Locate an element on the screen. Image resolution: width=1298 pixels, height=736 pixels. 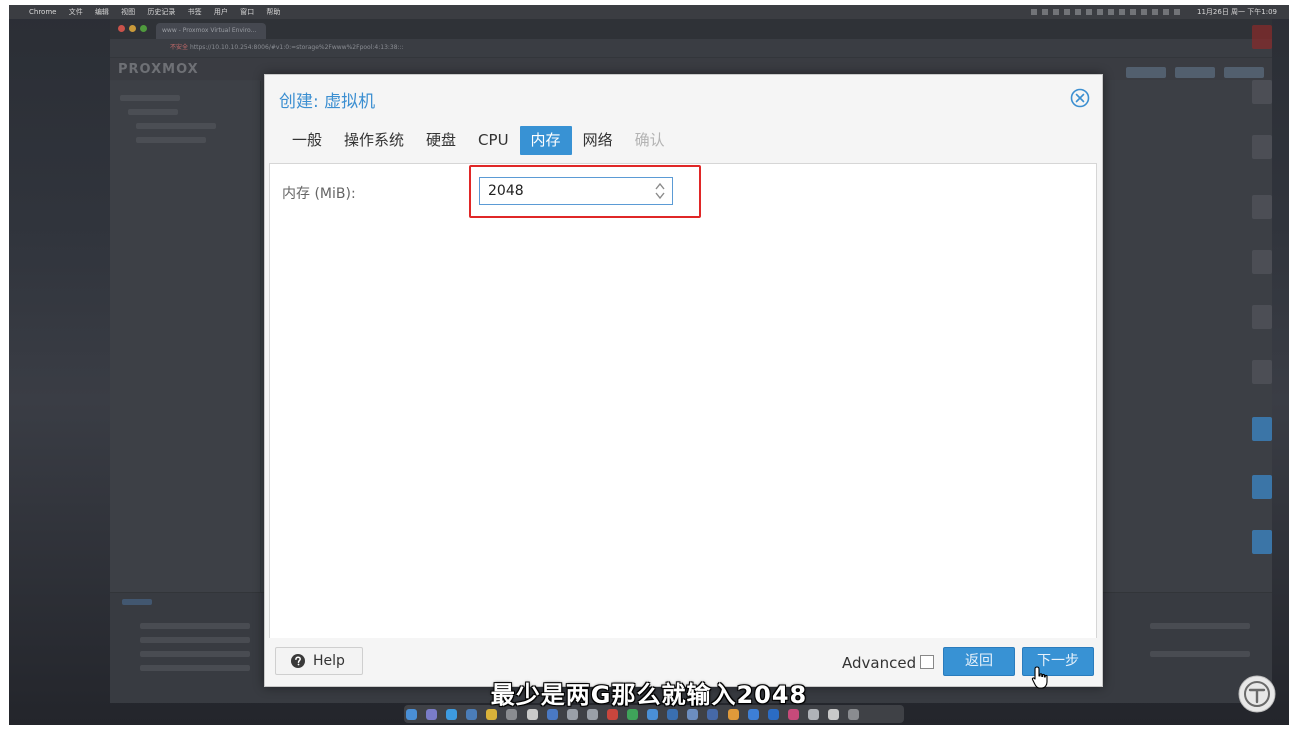
tab-confirm: 确认 is located at coordinates (649, 140).